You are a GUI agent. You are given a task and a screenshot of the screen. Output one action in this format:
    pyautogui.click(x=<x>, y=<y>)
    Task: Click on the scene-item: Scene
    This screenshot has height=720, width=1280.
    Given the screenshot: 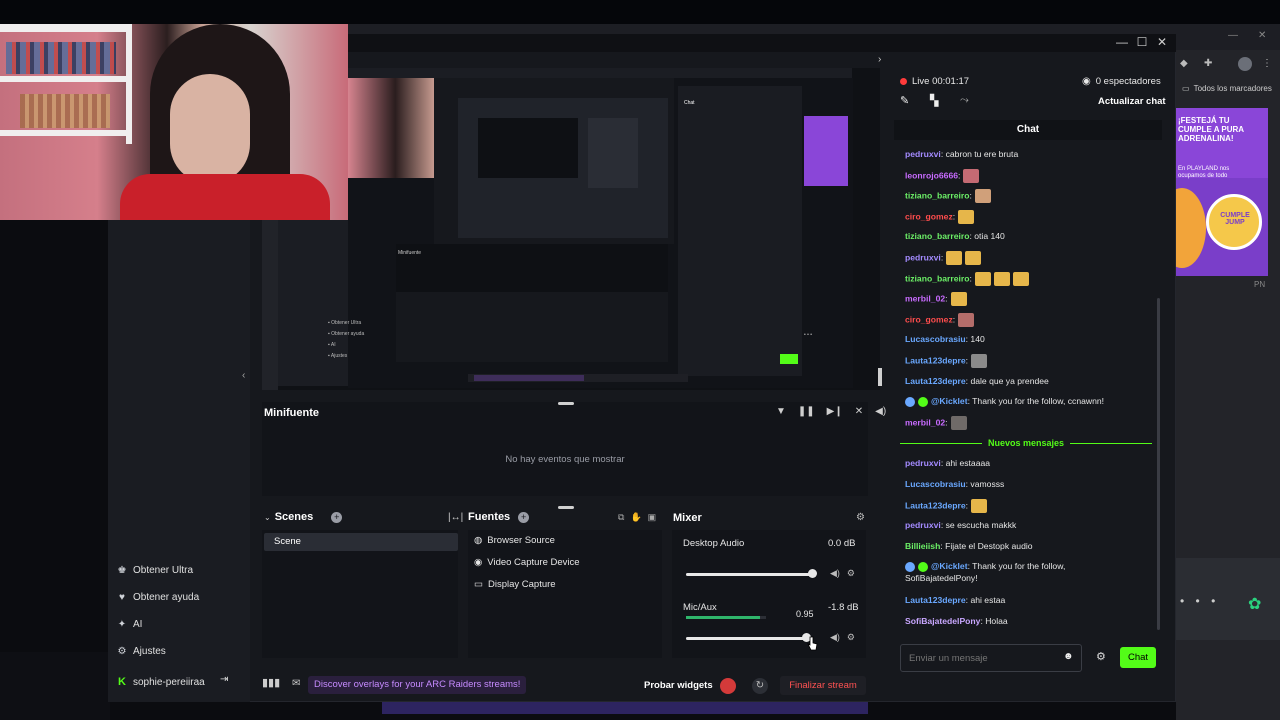 What is the action you would take?
    pyautogui.click(x=361, y=542)
    